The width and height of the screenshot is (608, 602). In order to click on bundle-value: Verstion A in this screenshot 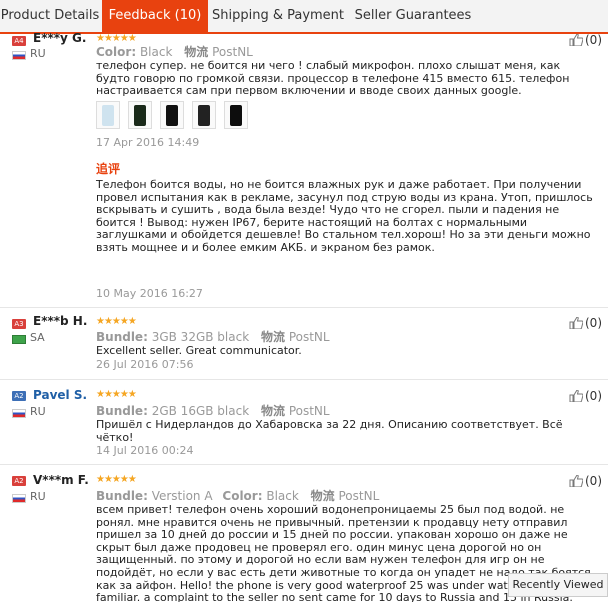, I will do `click(182, 496)`.